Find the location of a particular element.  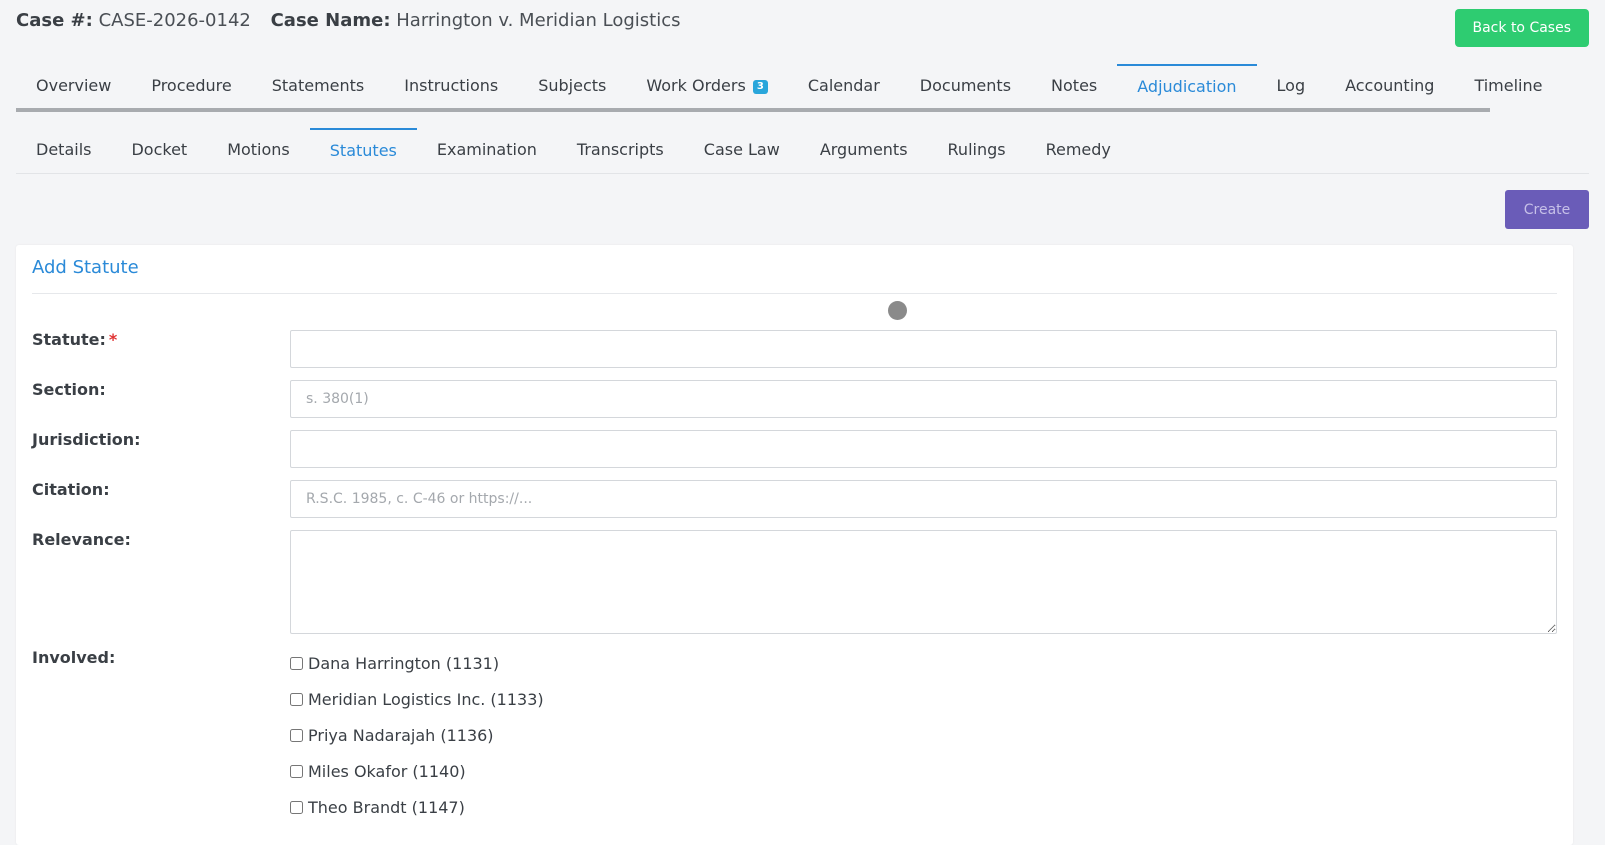

tab-label: Accounting is located at coordinates (1390, 85).